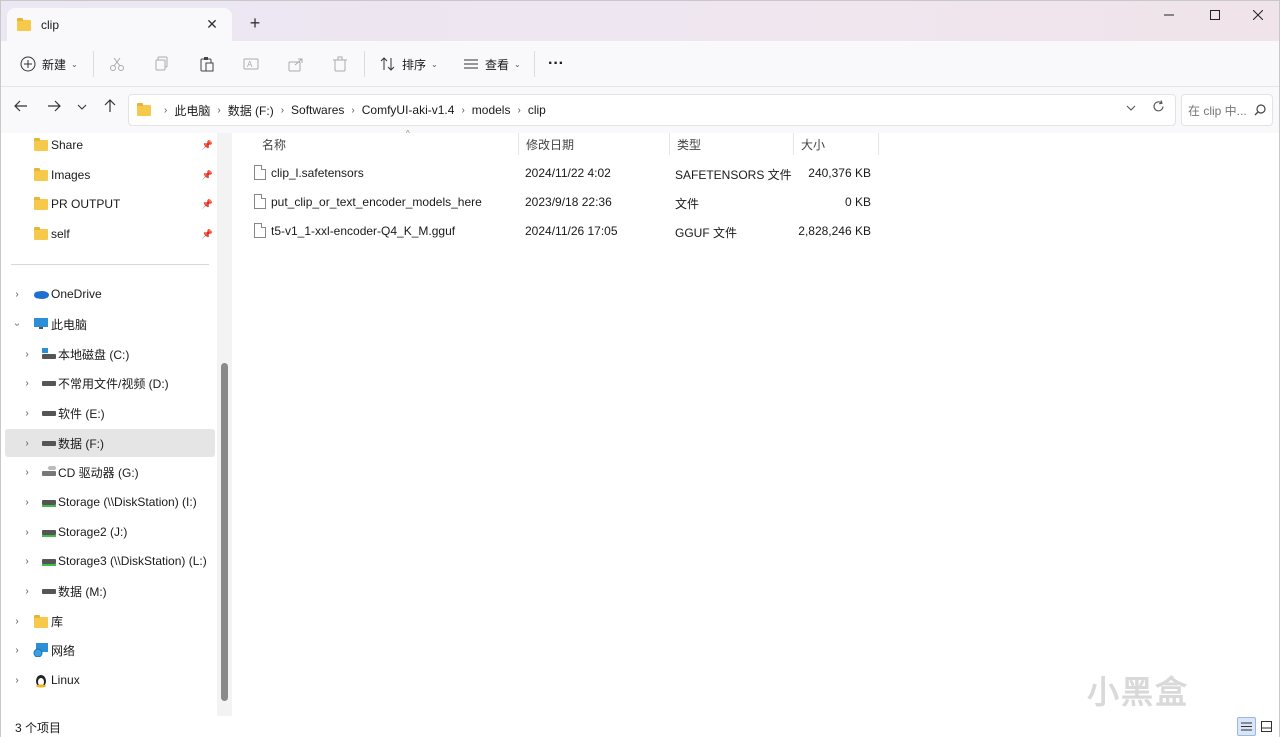 The image size is (1280, 737). What do you see at coordinates (363, 231) in the screenshot?
I see `file-name: t5-v1_1-xxl-encoder-Q4_K_M.gguf` at bounding box center [363, 231].